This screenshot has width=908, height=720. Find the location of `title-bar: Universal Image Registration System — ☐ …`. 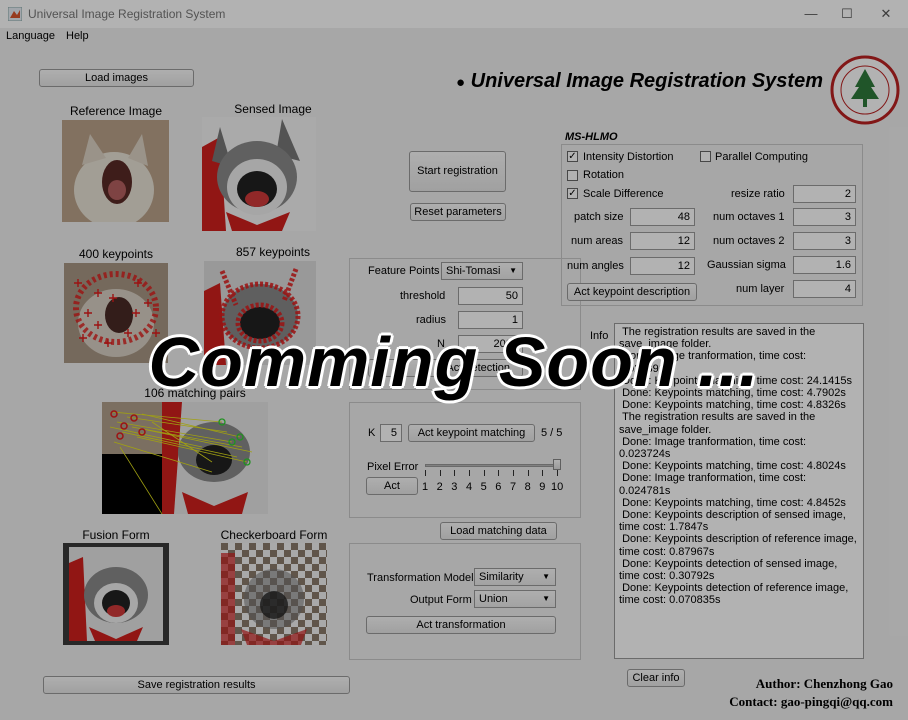

title-bar: Universal Image Registration System — ☐ … is located at coordinates (454, 14).